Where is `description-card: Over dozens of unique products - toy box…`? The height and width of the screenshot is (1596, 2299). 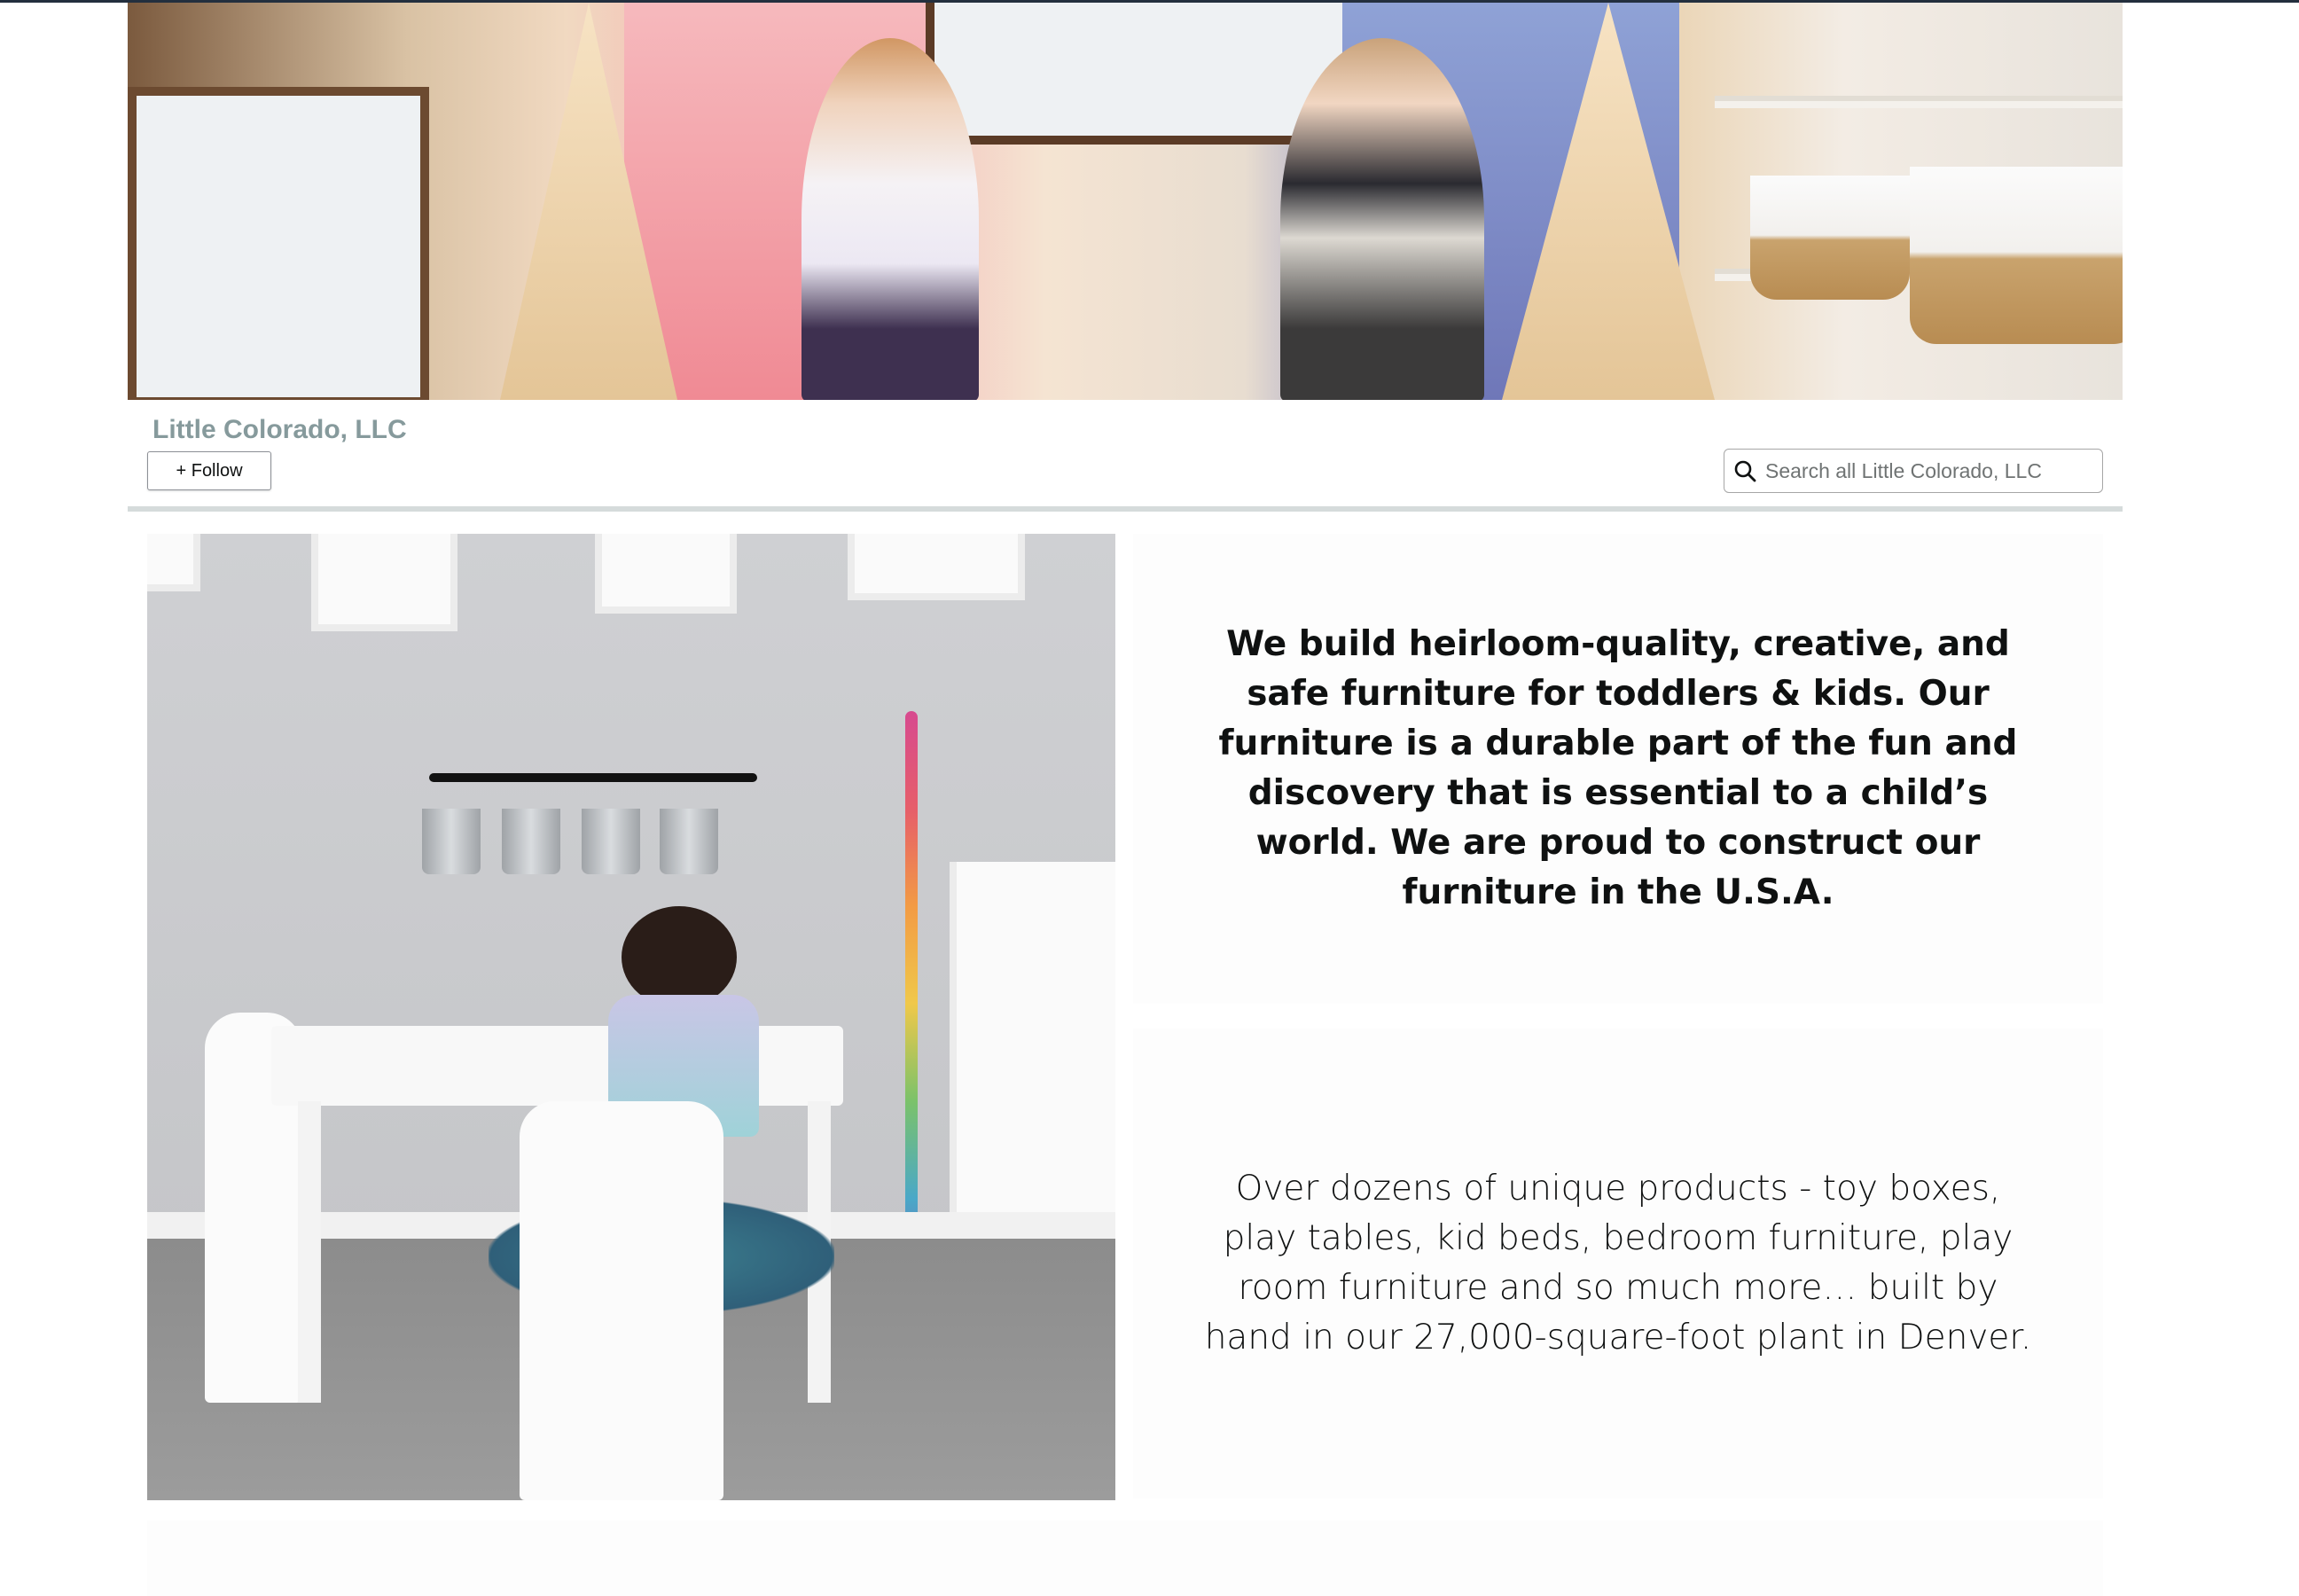 description-card: Over dozens of unique products - toy box… is located at coordinates (1618, 1263).